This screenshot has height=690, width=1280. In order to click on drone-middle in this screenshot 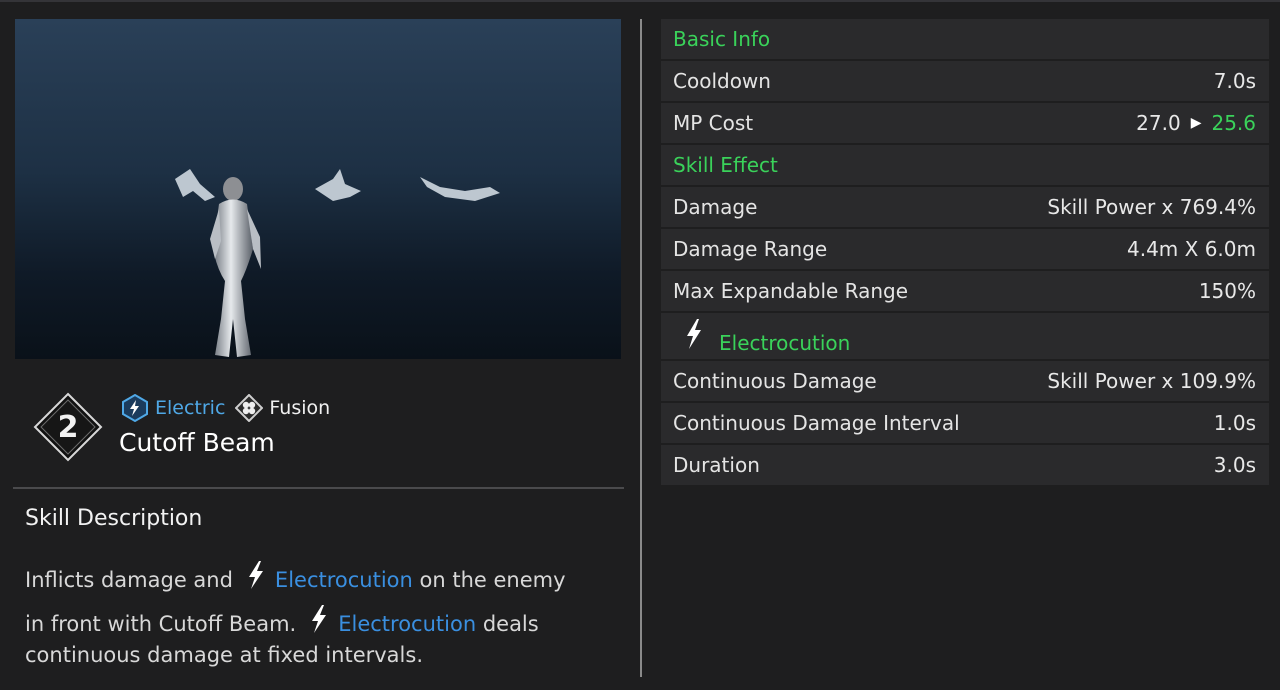, I will do `click(338, 185)`.